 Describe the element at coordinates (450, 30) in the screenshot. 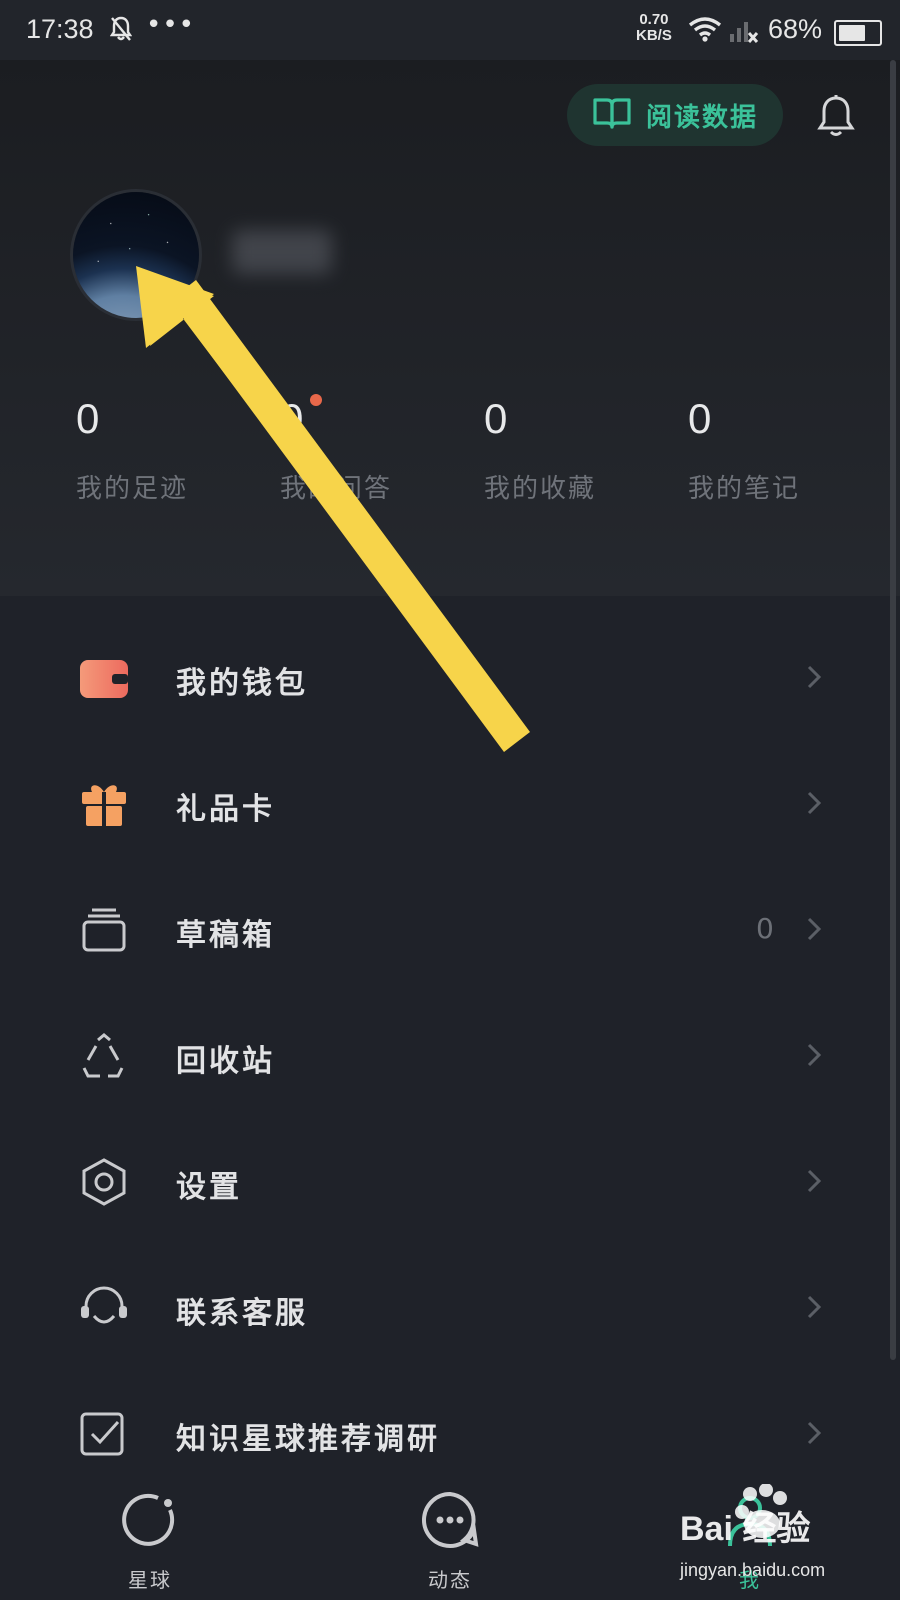

I see `status-bar: 17:38 ••• 0.70 KB/S 68%` at that location.